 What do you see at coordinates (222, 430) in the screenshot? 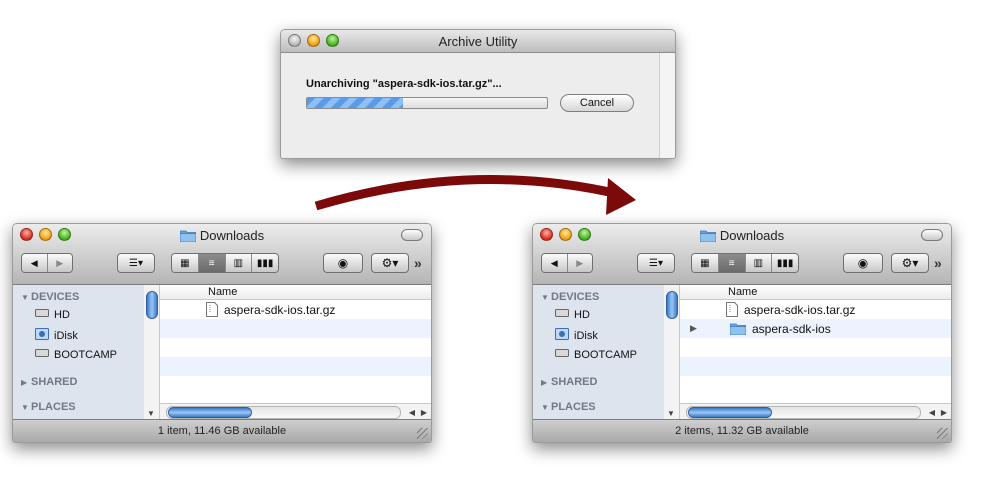
I see `status-bar: 1 item, 11.46 GB available` at bounding box center [222, 430].